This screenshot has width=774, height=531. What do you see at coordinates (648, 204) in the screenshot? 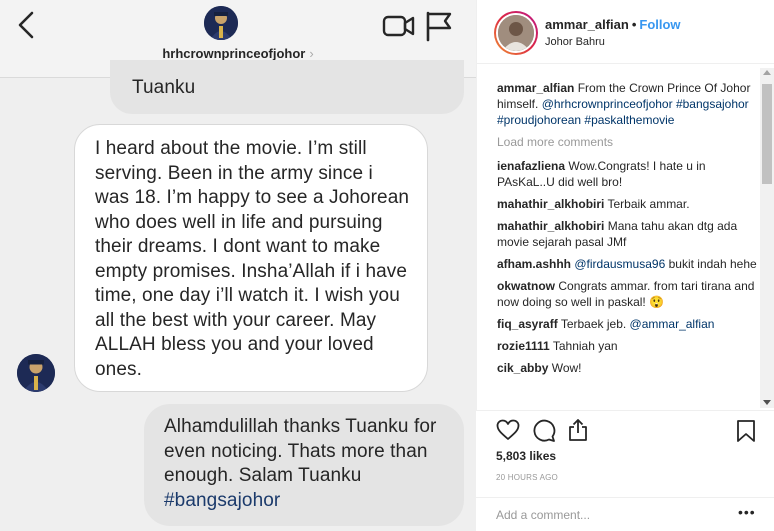
I see `comment-text: Terbaik ammar.` at bounding box center [648, 204].